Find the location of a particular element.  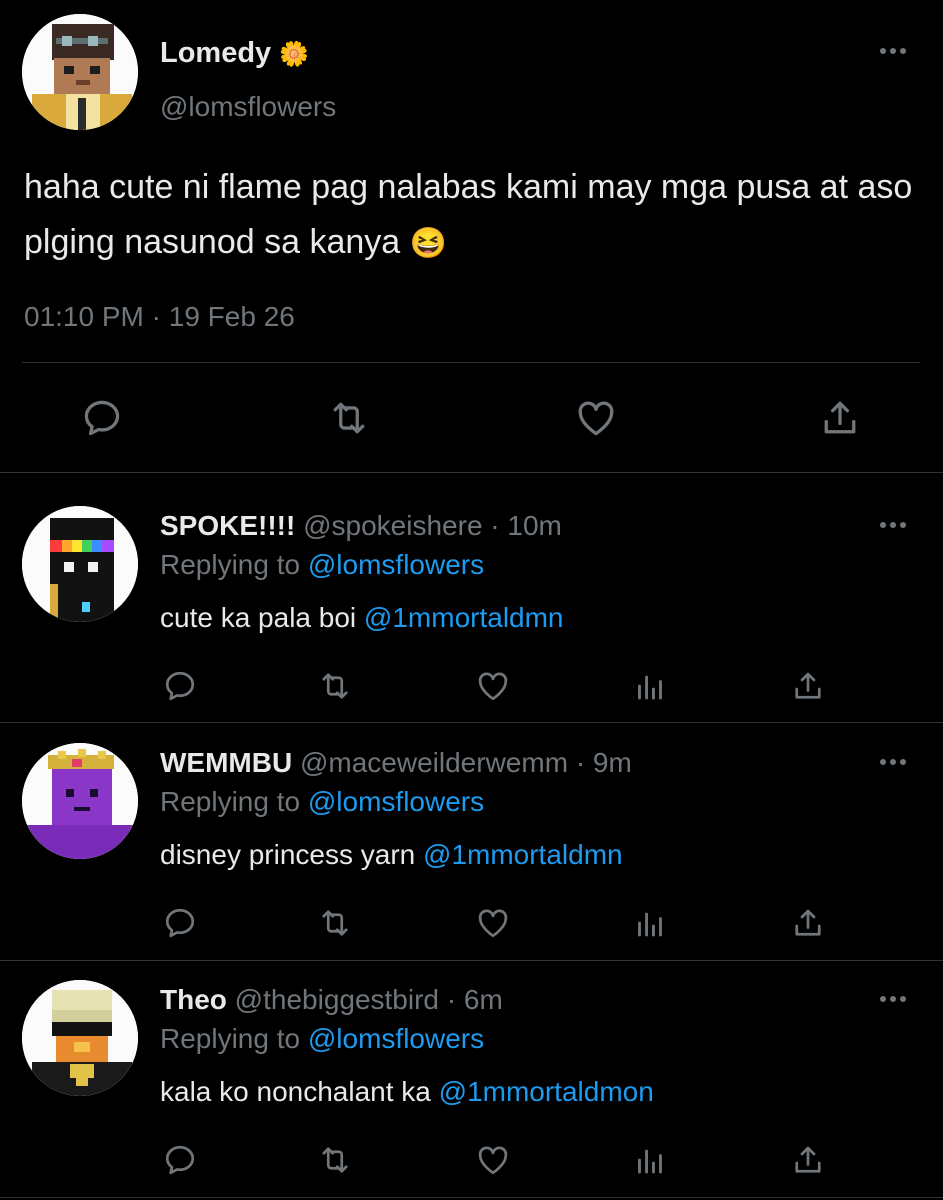

timestamp: 01:10 PM · 19 Feb 26 is located at coordinates (159, 317).